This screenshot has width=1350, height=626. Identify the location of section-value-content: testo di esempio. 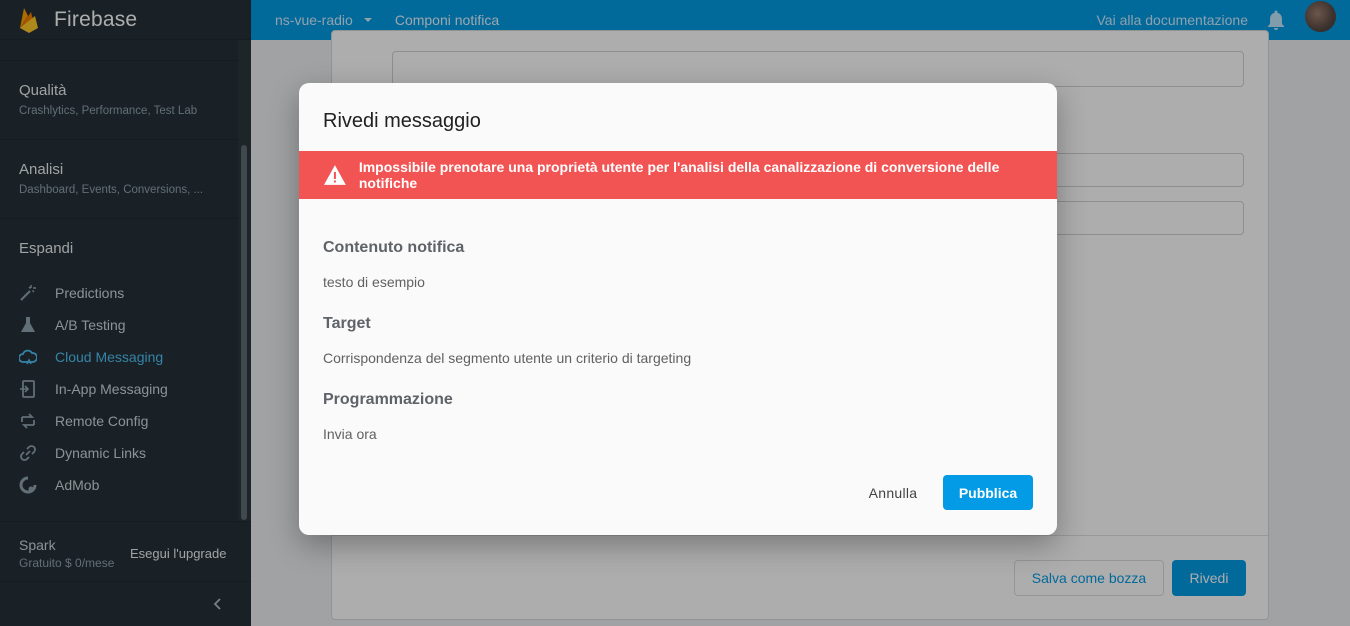
(374, 282).